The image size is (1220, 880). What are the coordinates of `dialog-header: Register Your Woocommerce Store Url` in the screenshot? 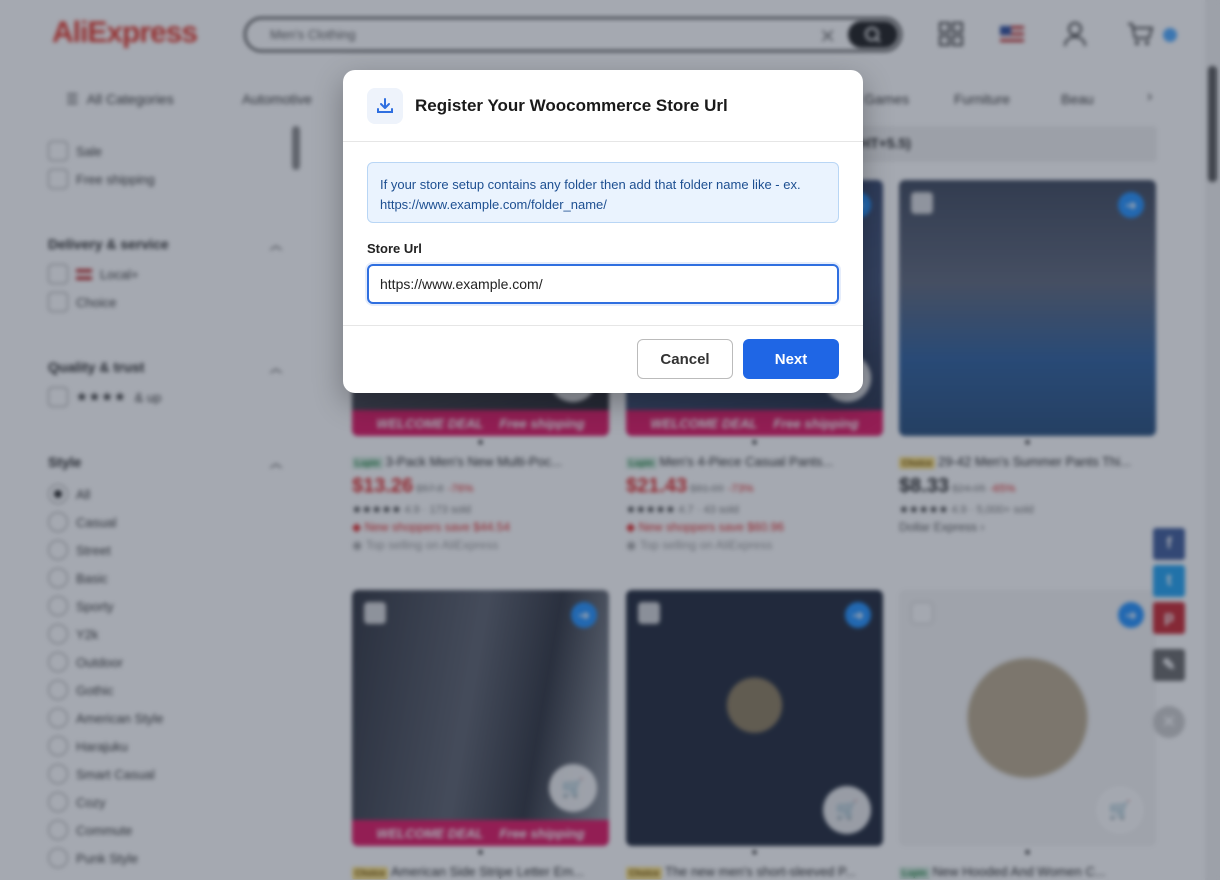 It's located at (603, 106).